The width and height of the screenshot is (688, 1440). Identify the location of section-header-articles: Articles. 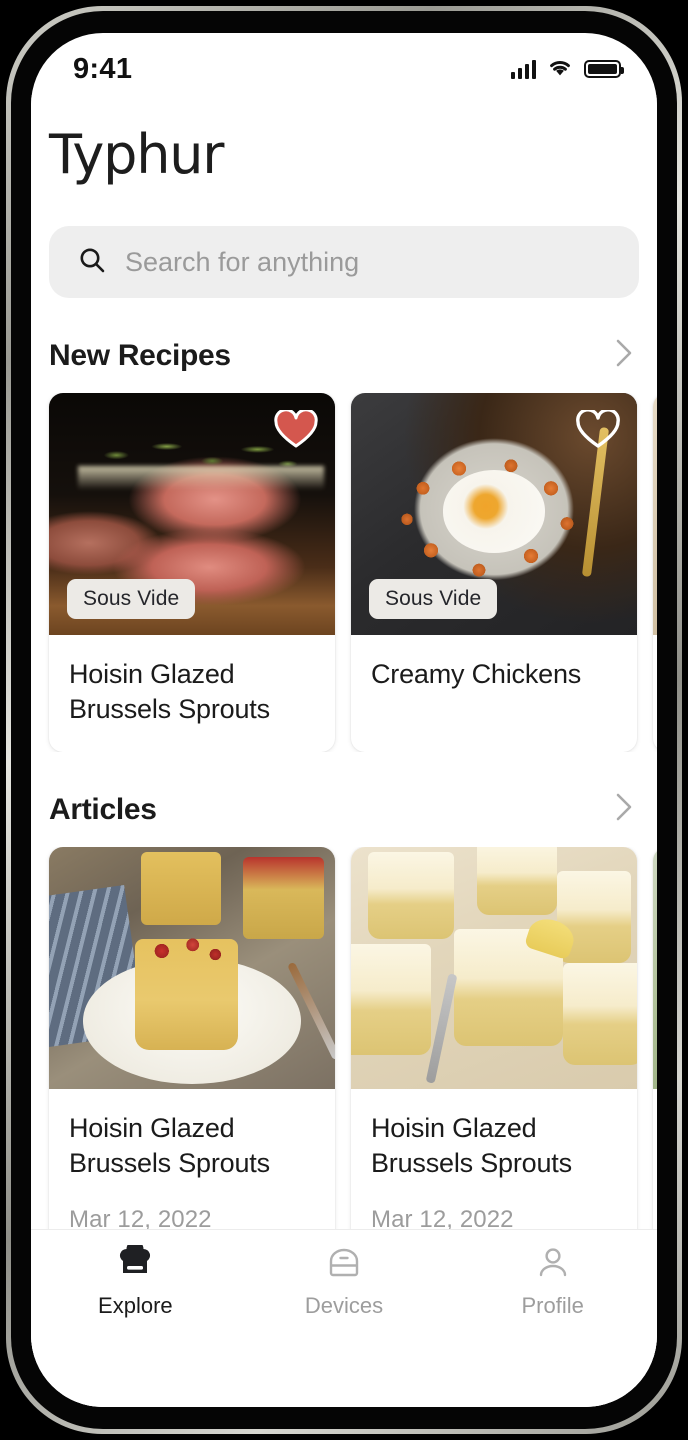
(344, 799).